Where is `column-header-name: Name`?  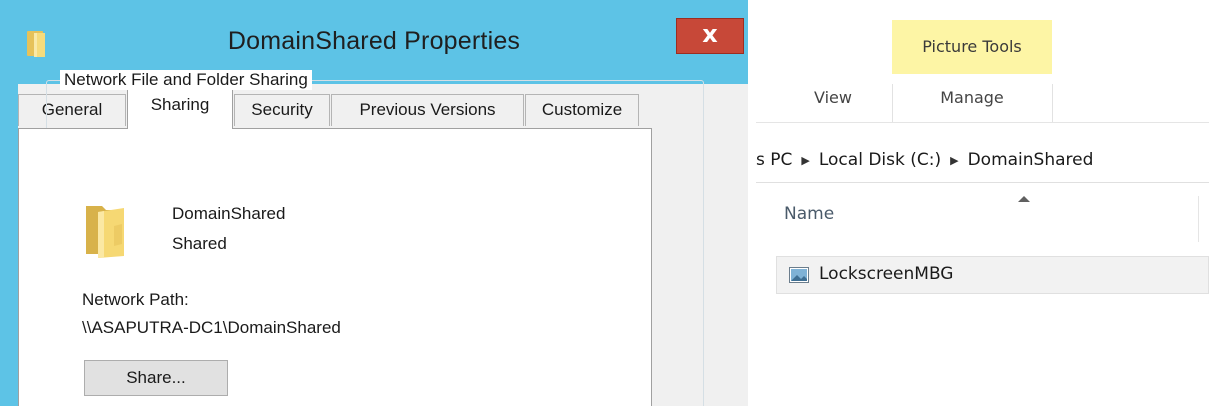
column-header-name: Name is located at coordinates (809, 214).